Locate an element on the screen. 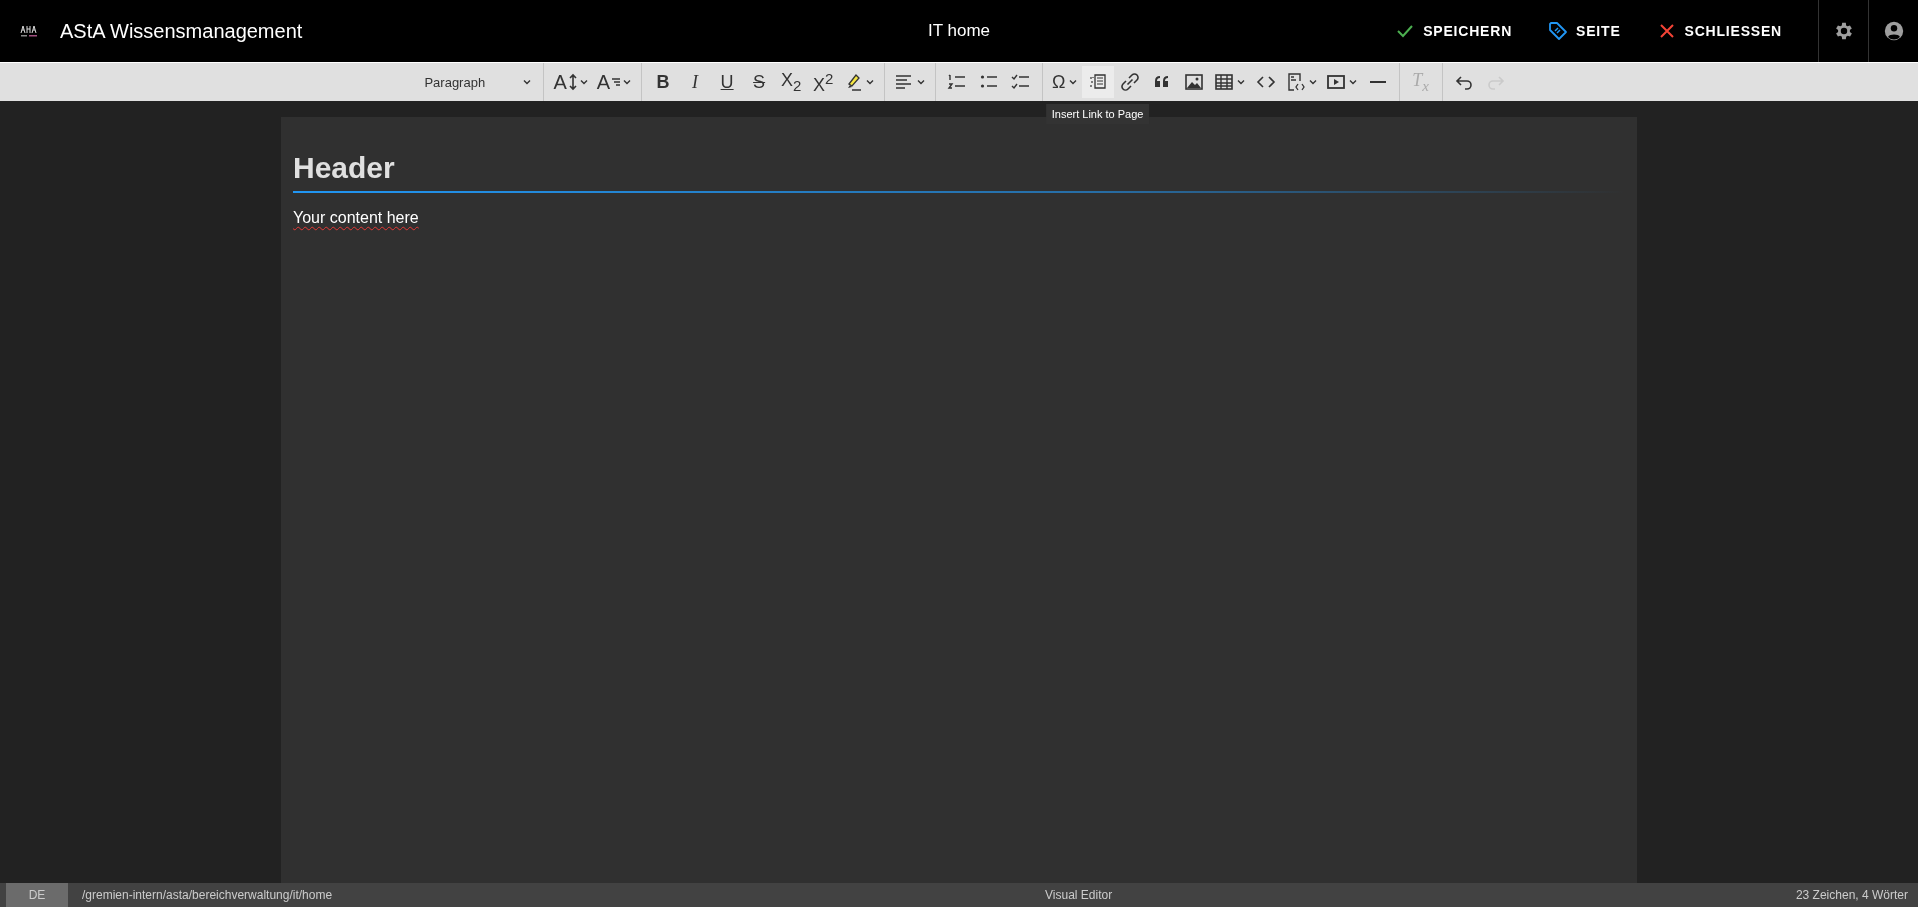  resize-arrow-icon is located at coordinates (572, 82).